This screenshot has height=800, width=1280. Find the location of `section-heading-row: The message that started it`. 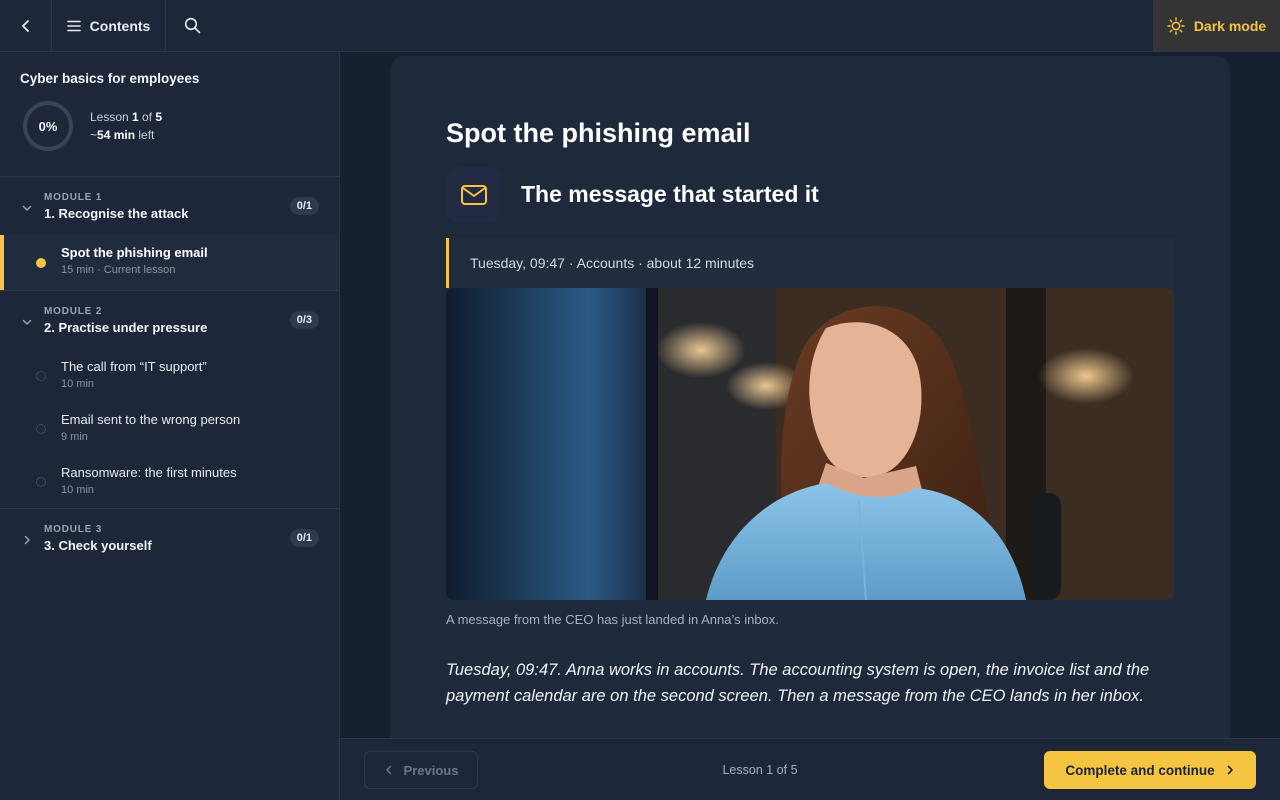

section-heading-row: The message that started it is located at coordinates (810, 194).